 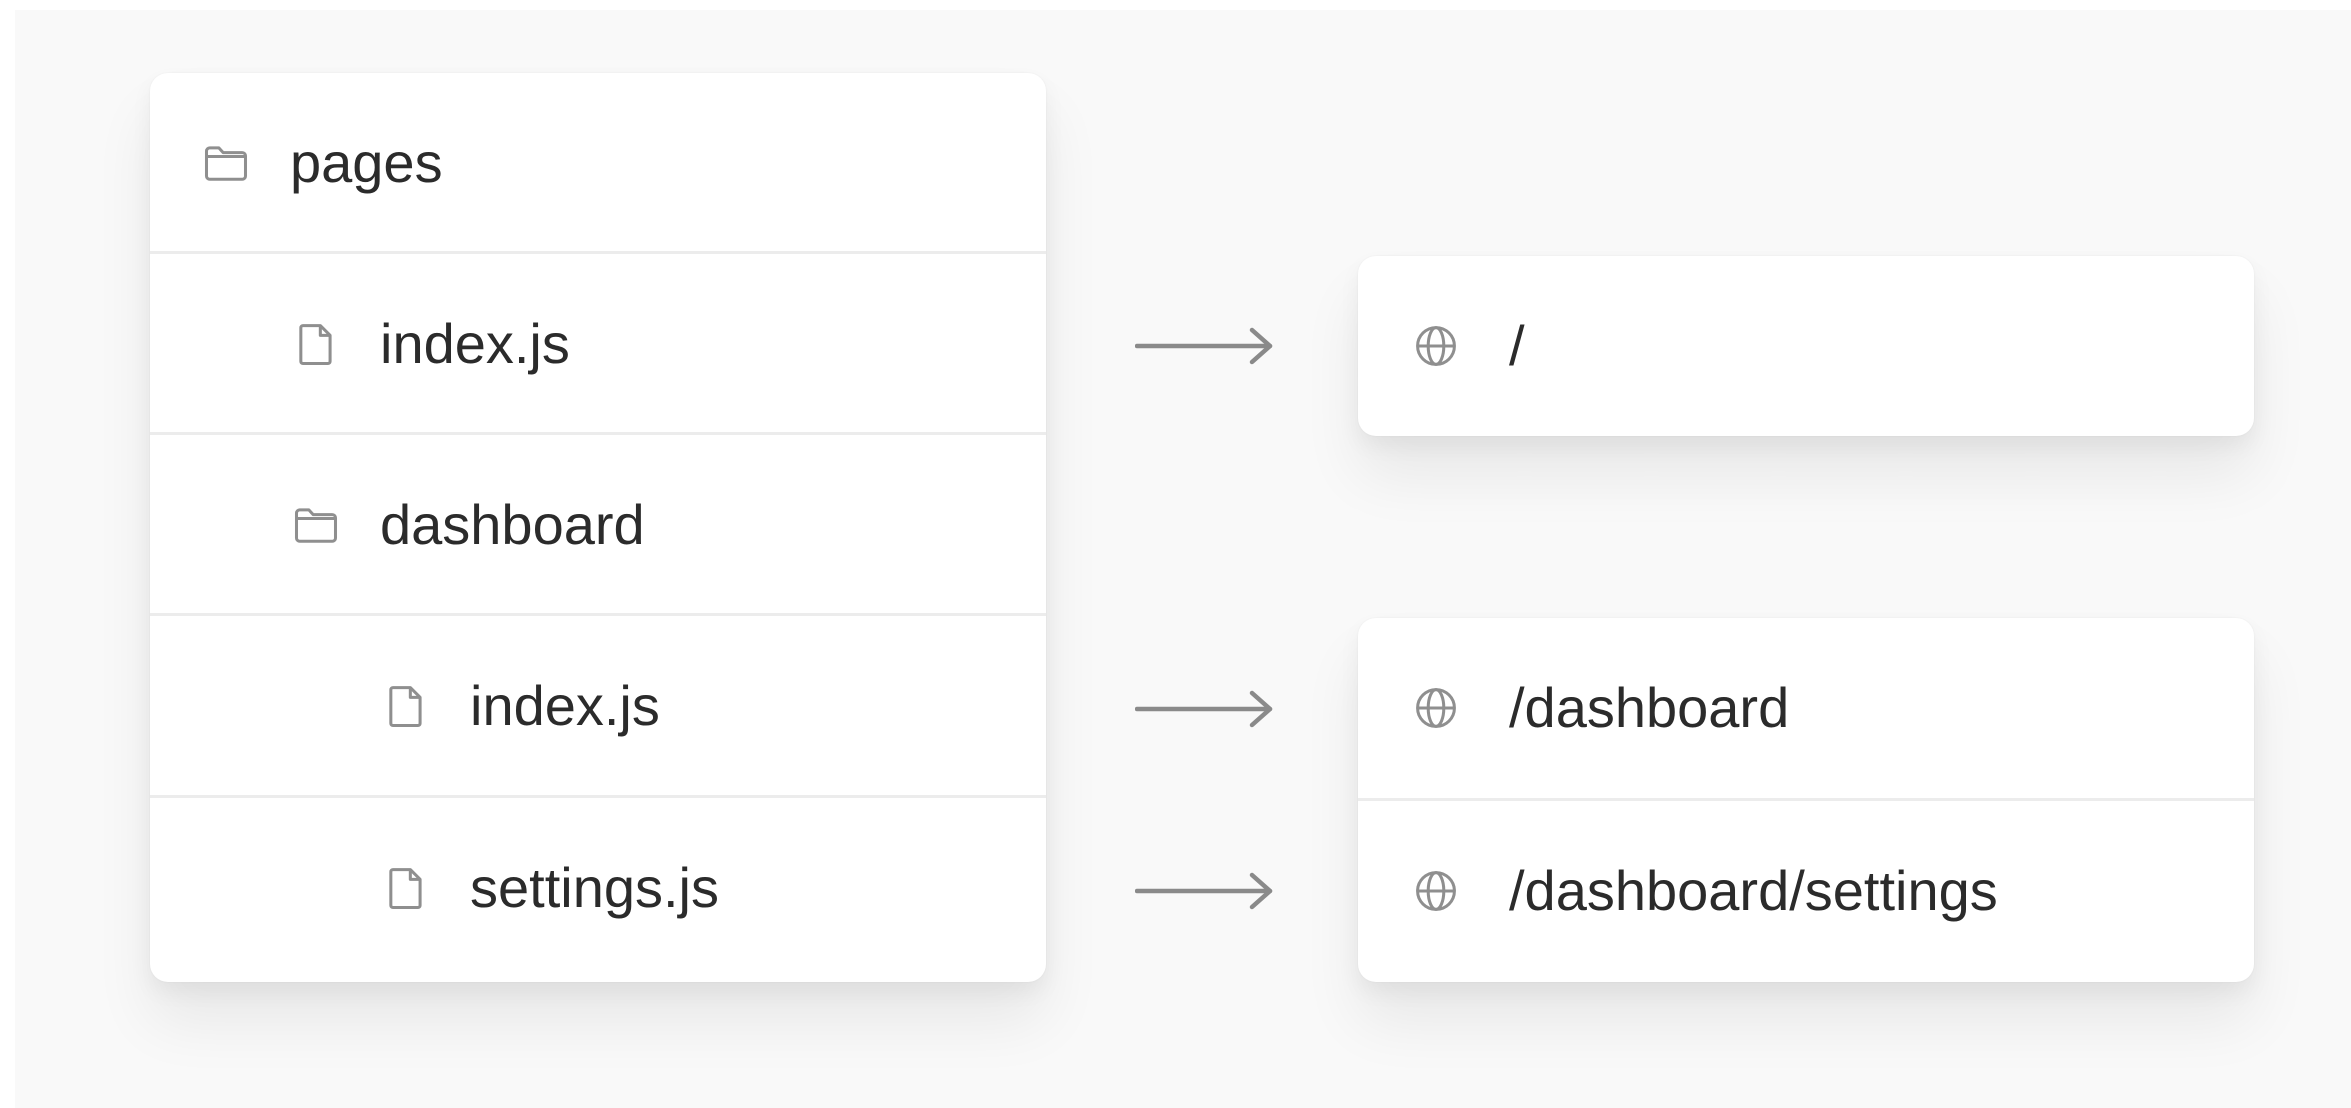 I want to click on route-item-dashboard-settings: /dashboard/settings, so click(x=1806, y=889).